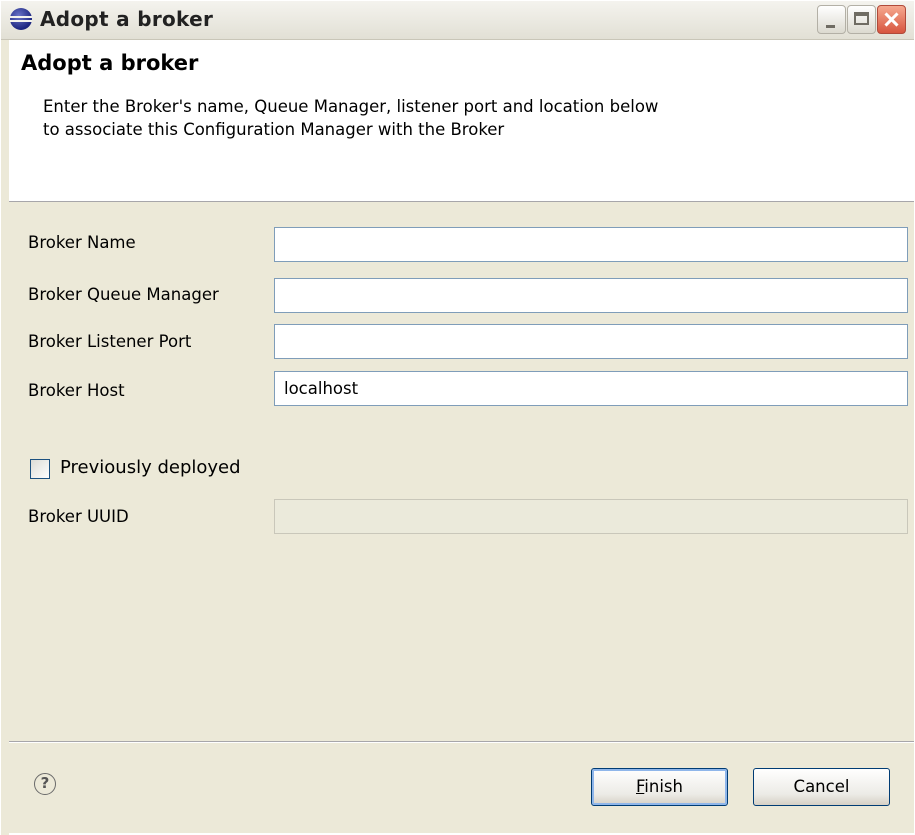 The height and width of the screenshot is (835, 915). What do you see at coordinates (127, 19) in the screenshot?
I see `window-title: Adopt a broker` at bounding box center [127, 19].